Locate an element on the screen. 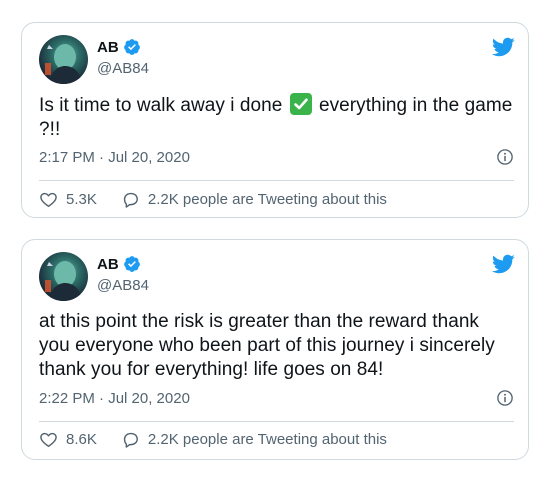 The height and width of the screenshot is (485, 559). like-button: 8.6K is located at coordinates (68, 439).